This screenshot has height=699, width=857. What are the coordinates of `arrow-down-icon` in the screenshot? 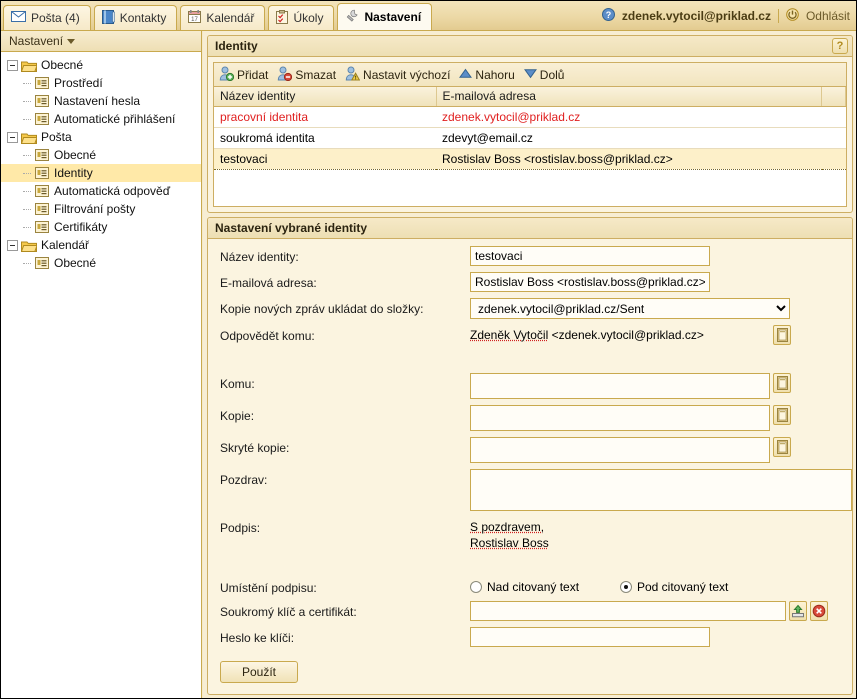 It's located at (530, 75).